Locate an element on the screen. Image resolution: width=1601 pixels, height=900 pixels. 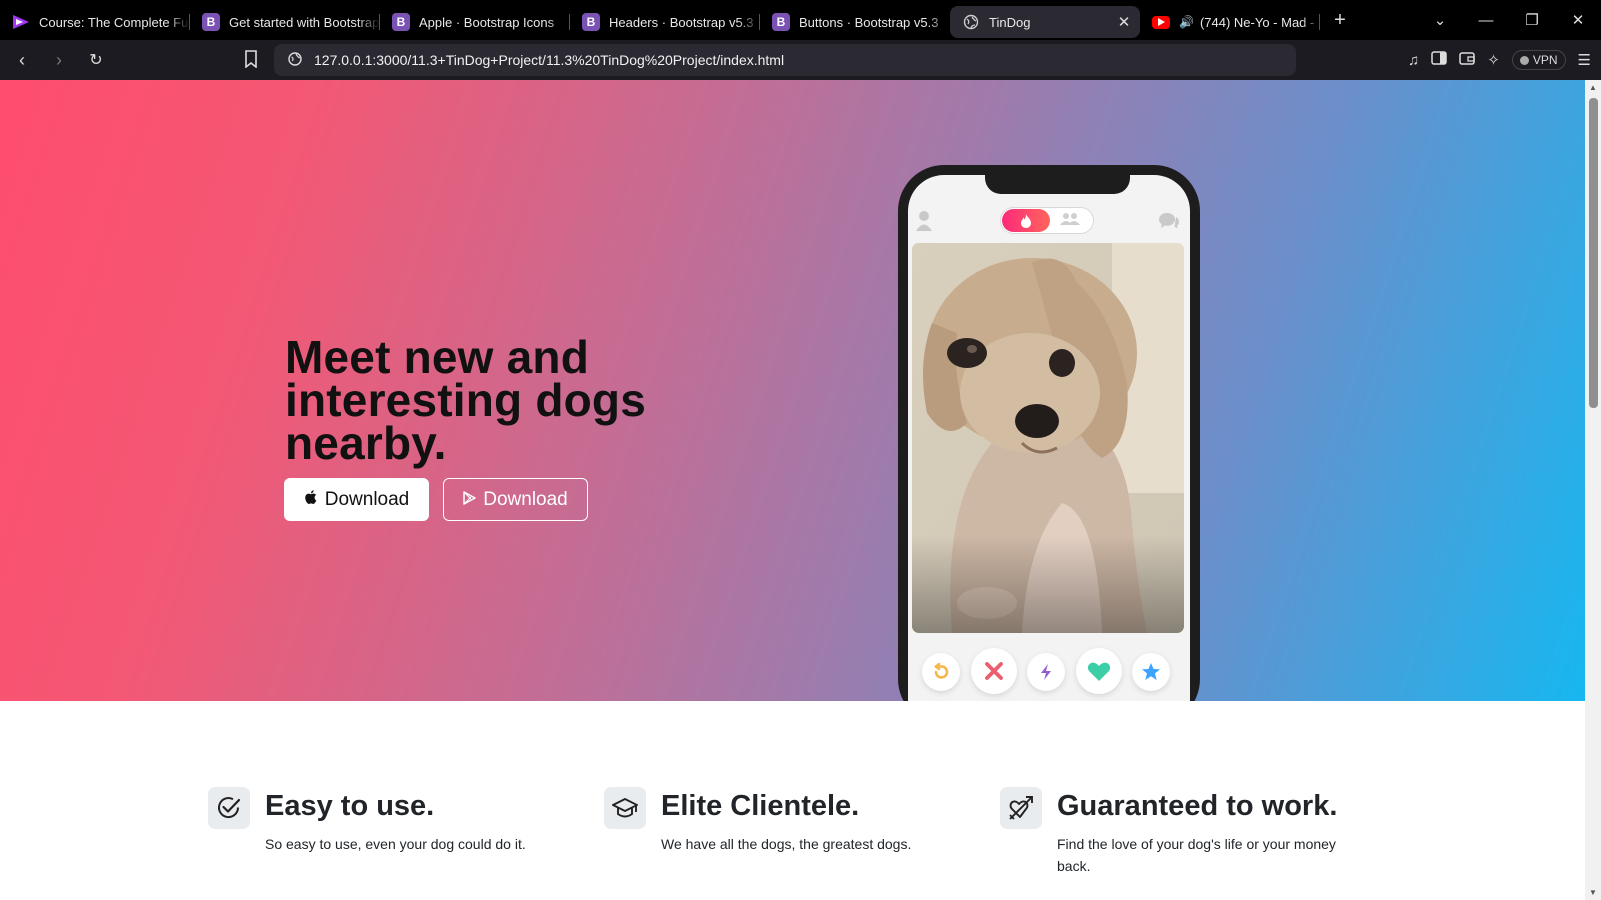
close-icon: ✕ is located at coordinates (1124, 22).